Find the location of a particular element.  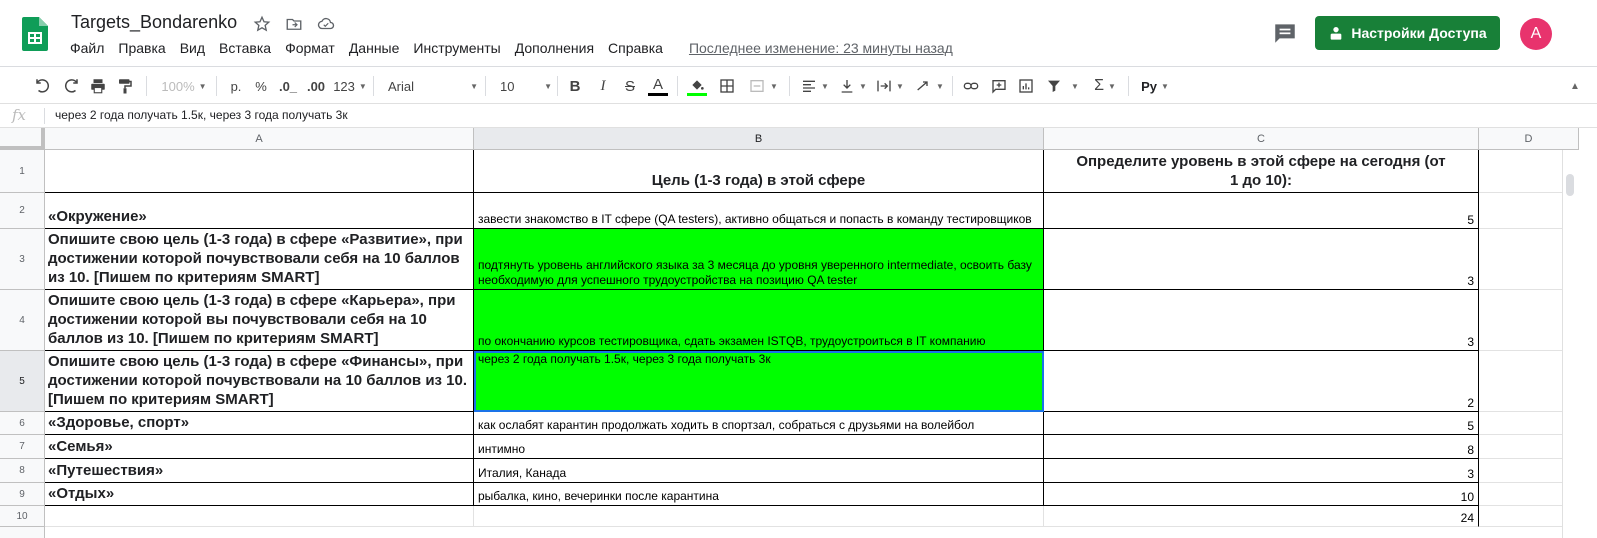

cell-c9: 10 is located at coordinates (1261, 494).